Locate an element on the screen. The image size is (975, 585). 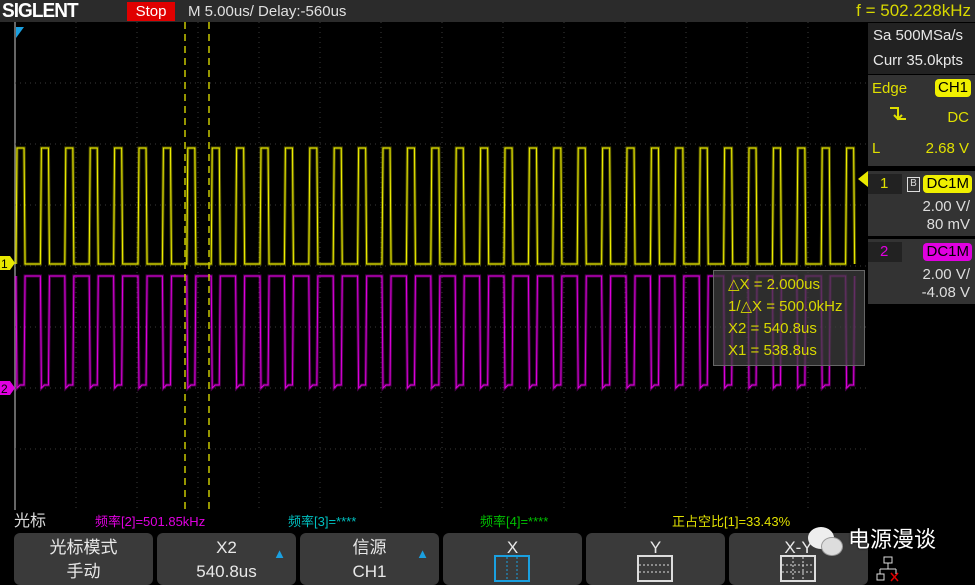
softkey-x: X is located at coordinates (512, 559).